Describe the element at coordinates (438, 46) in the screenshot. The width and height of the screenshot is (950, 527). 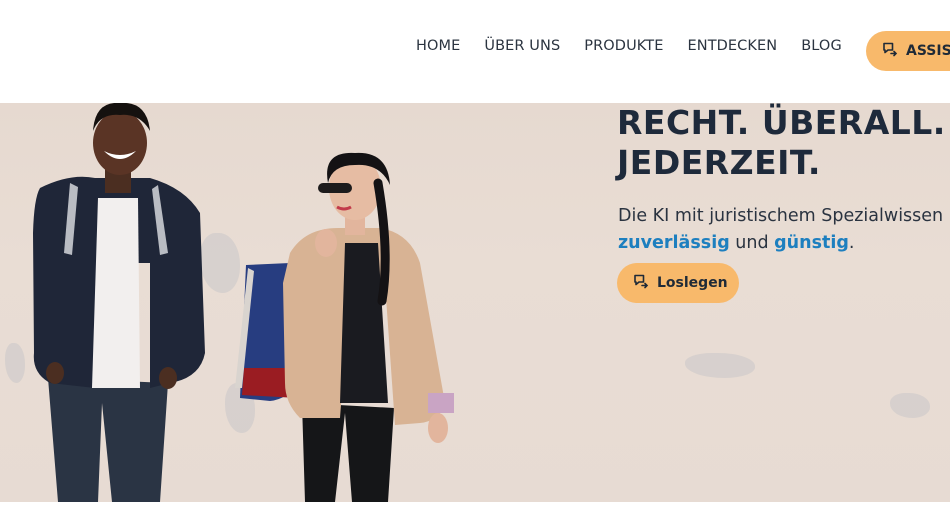
I see `nav-home: HOME` at that location.